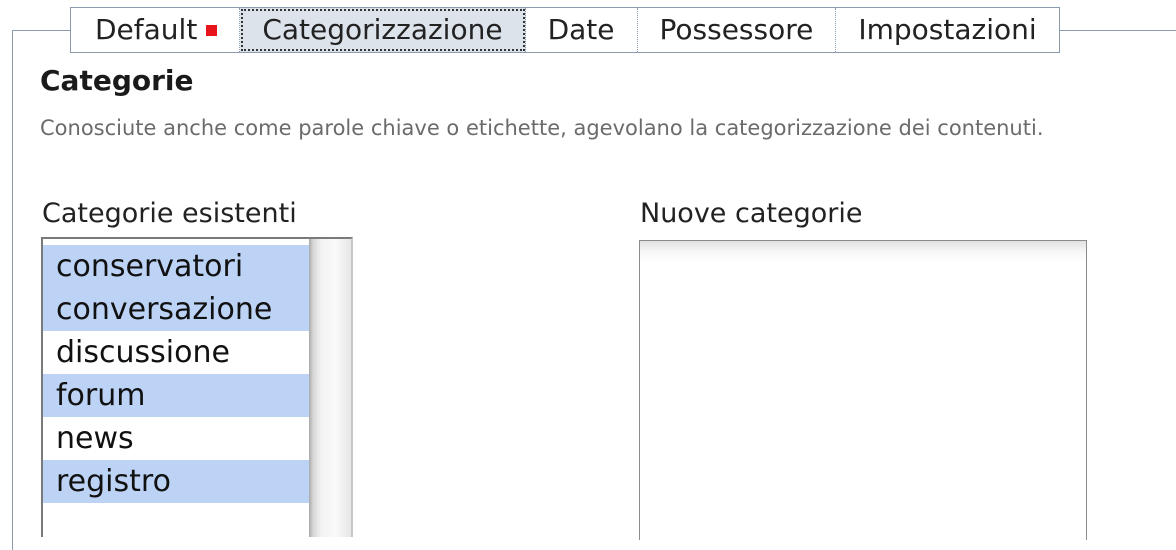 This screenshot has width=1176, height=550. What do you see at coordinates (176, 481) in the screenshot?
I see `list-item: registro` at bounding box center [176, 481].